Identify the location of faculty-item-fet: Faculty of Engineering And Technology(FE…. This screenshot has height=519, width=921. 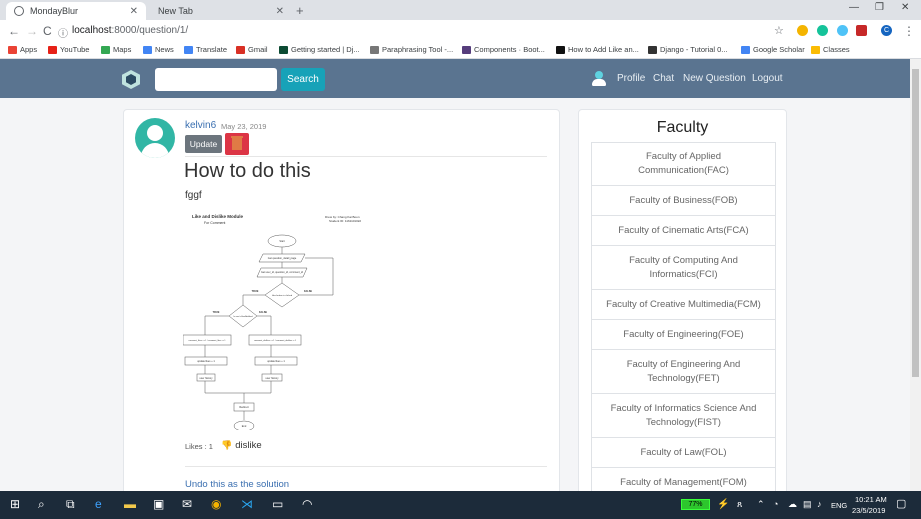
(683, 372).